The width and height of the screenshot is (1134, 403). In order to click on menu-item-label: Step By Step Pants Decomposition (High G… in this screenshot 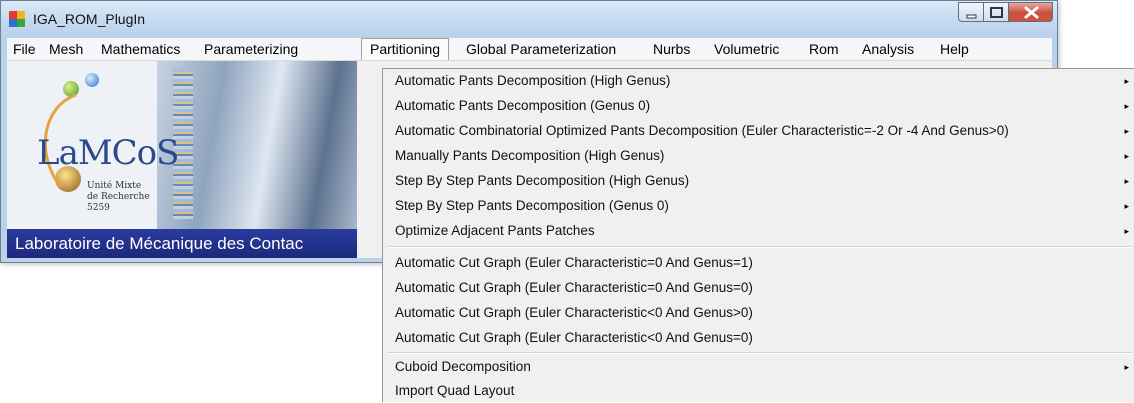, I will do `click(542, 180)`.